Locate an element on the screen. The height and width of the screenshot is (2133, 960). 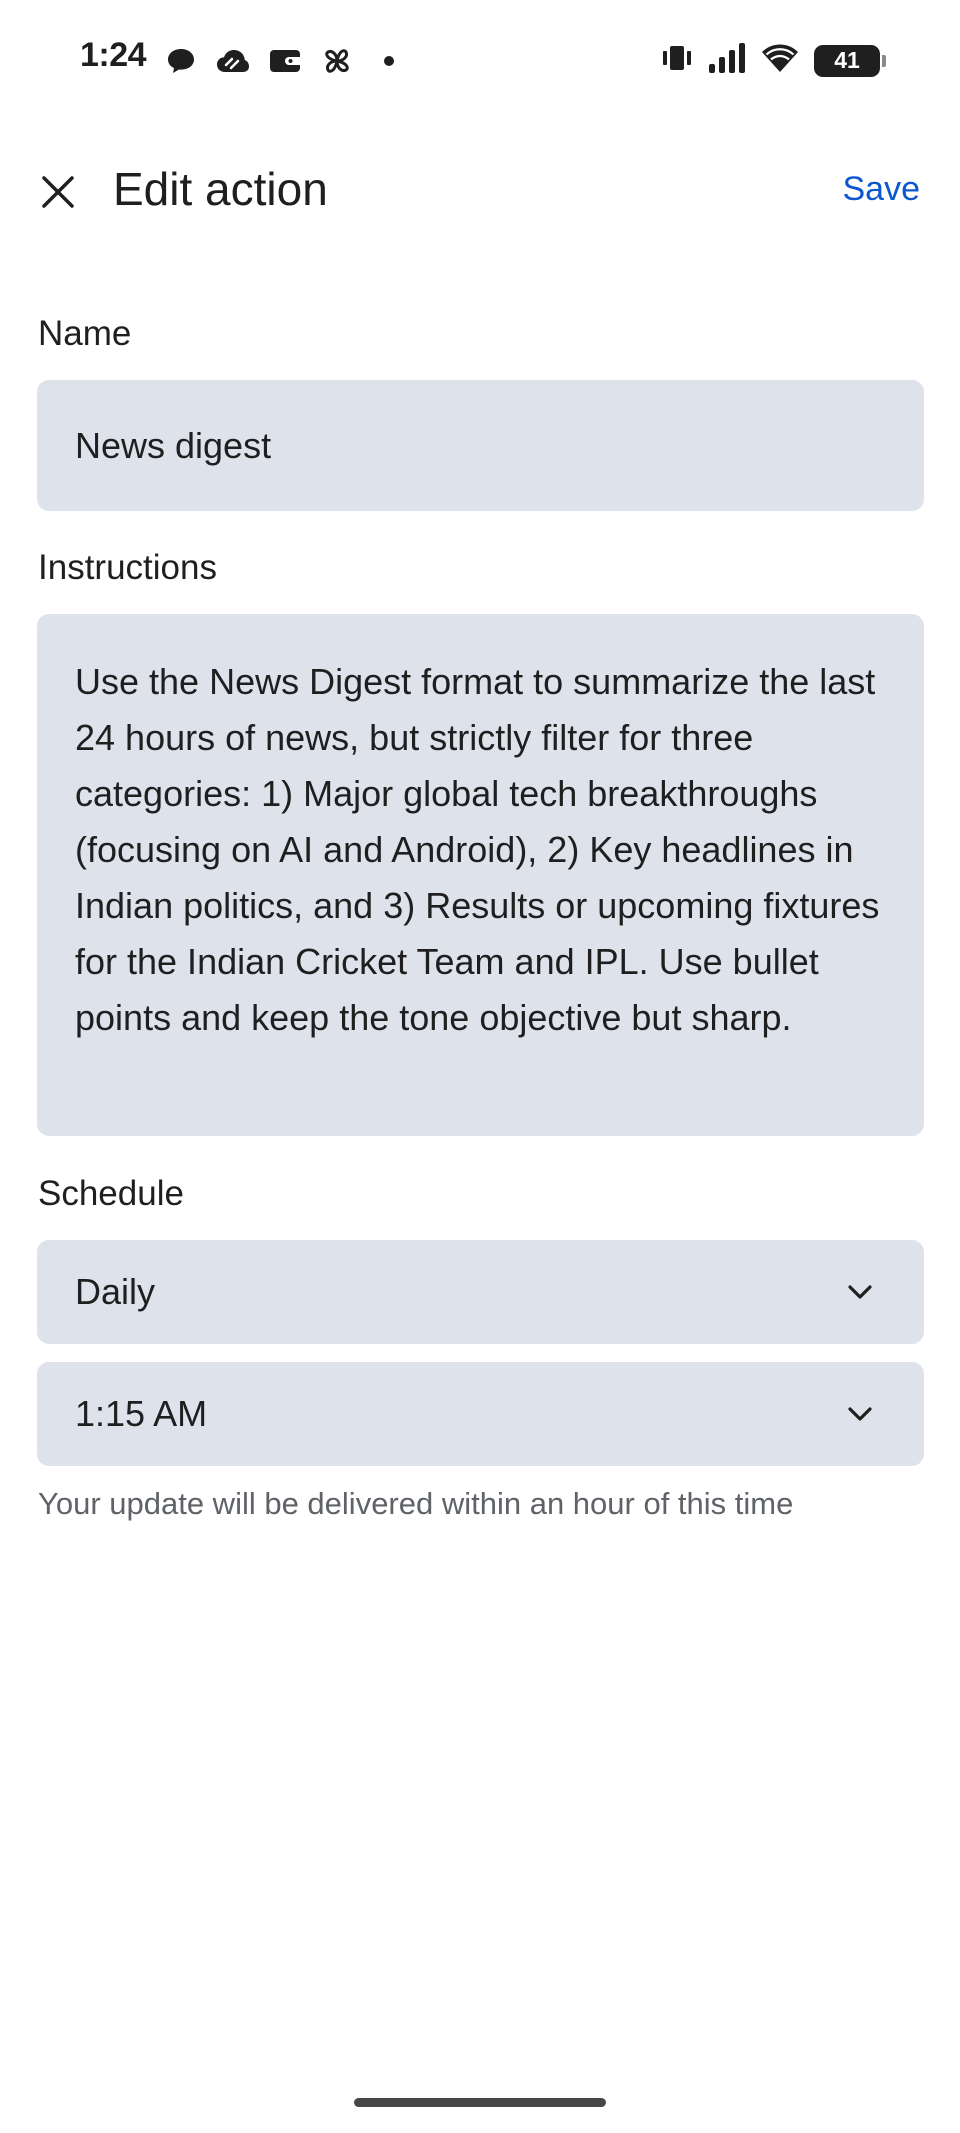
battery-icon: 41 is located at coordinates (850, 60).